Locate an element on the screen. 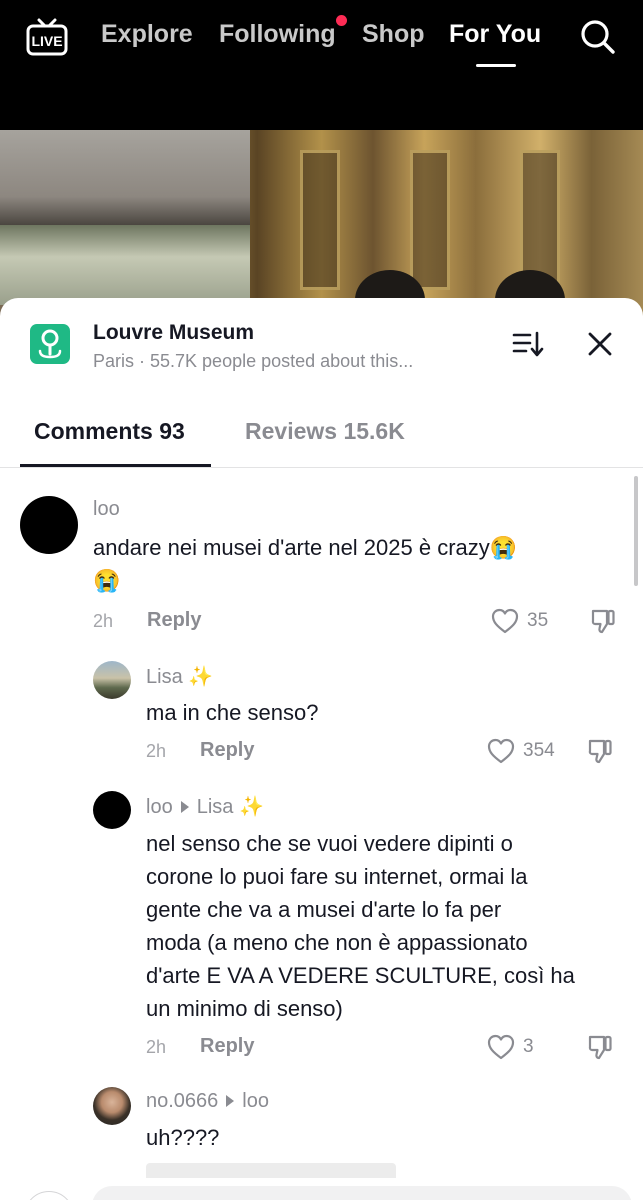 The width and height of the screenshot is (643, 1200). comment-text-line2: 😭 is located at coordinates (107, 580).